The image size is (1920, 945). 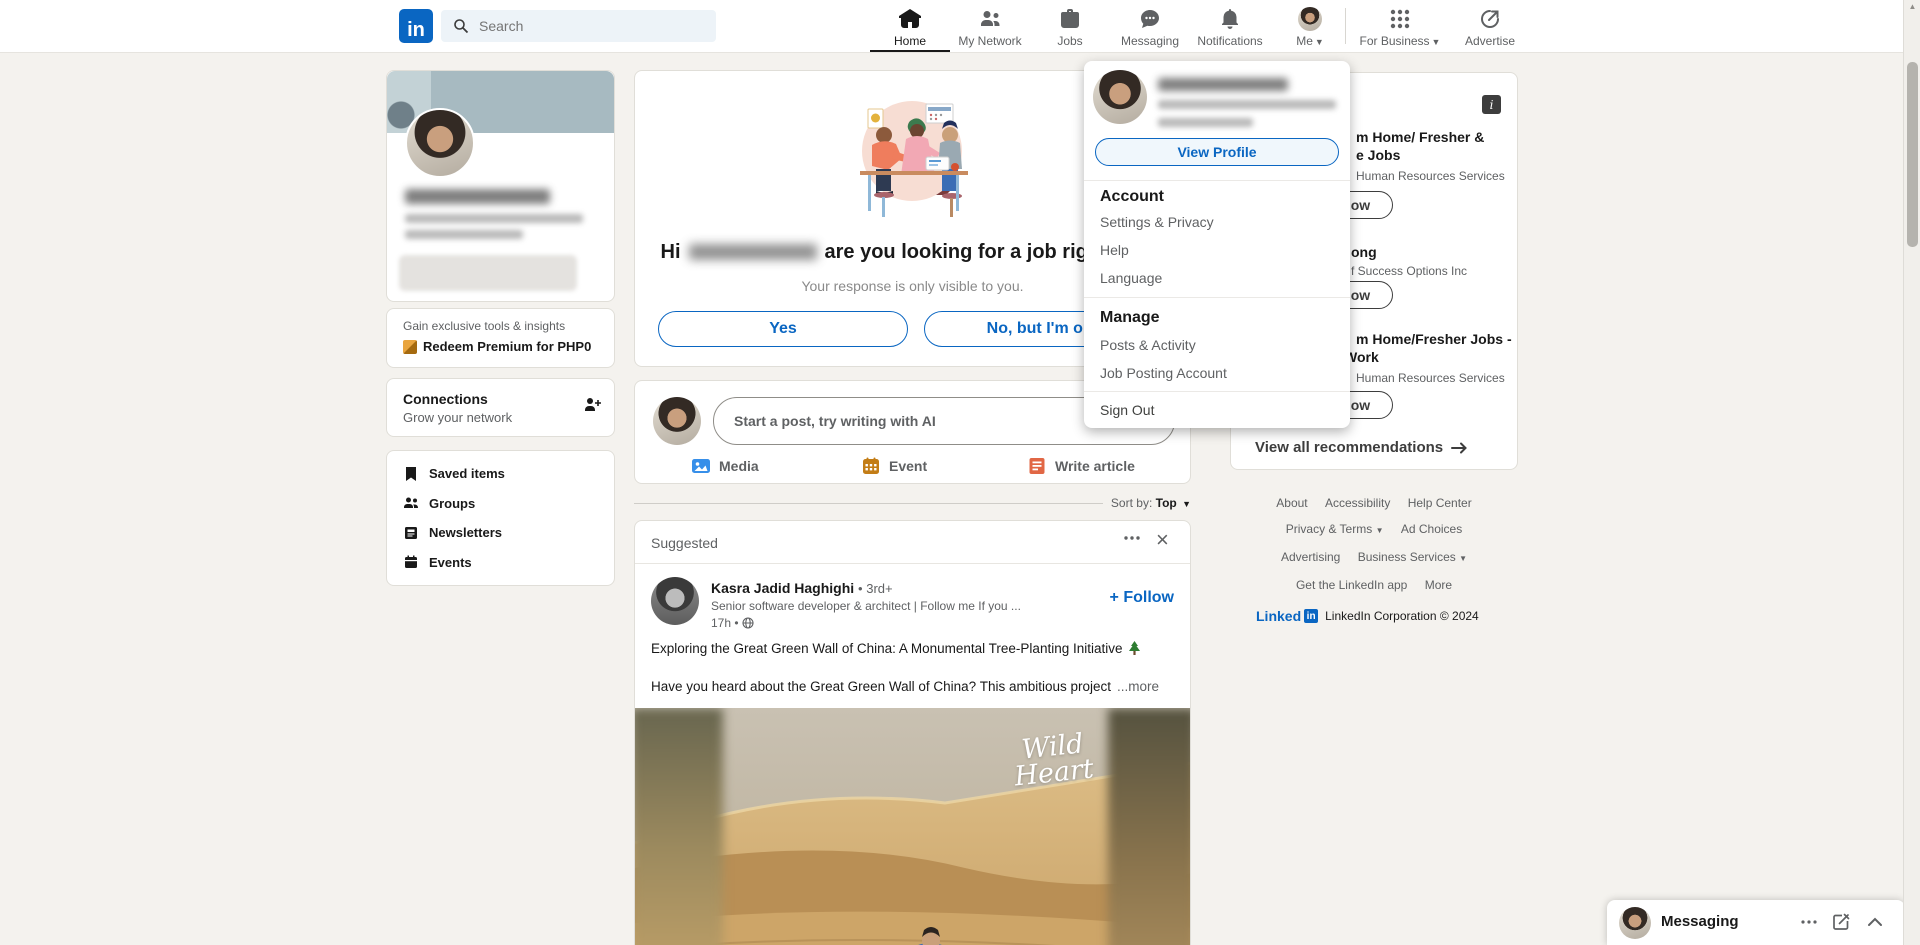 What do you see at coordinates (990, 18) in the screenshot?
I see `my-network-icon` at bounding box center [990, 18].